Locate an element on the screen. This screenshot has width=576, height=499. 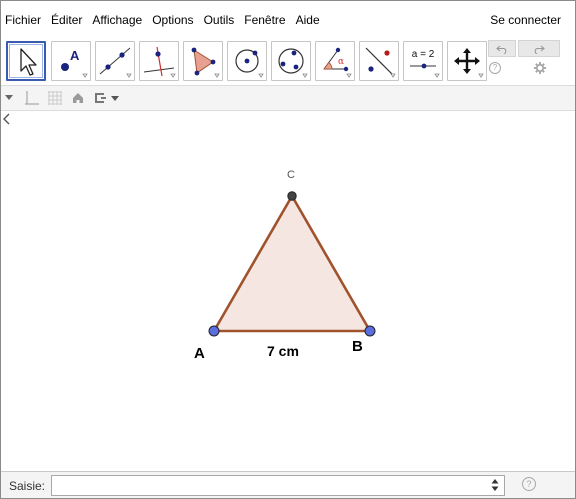
move-arrows-icon is located at coordinates (469, 63).